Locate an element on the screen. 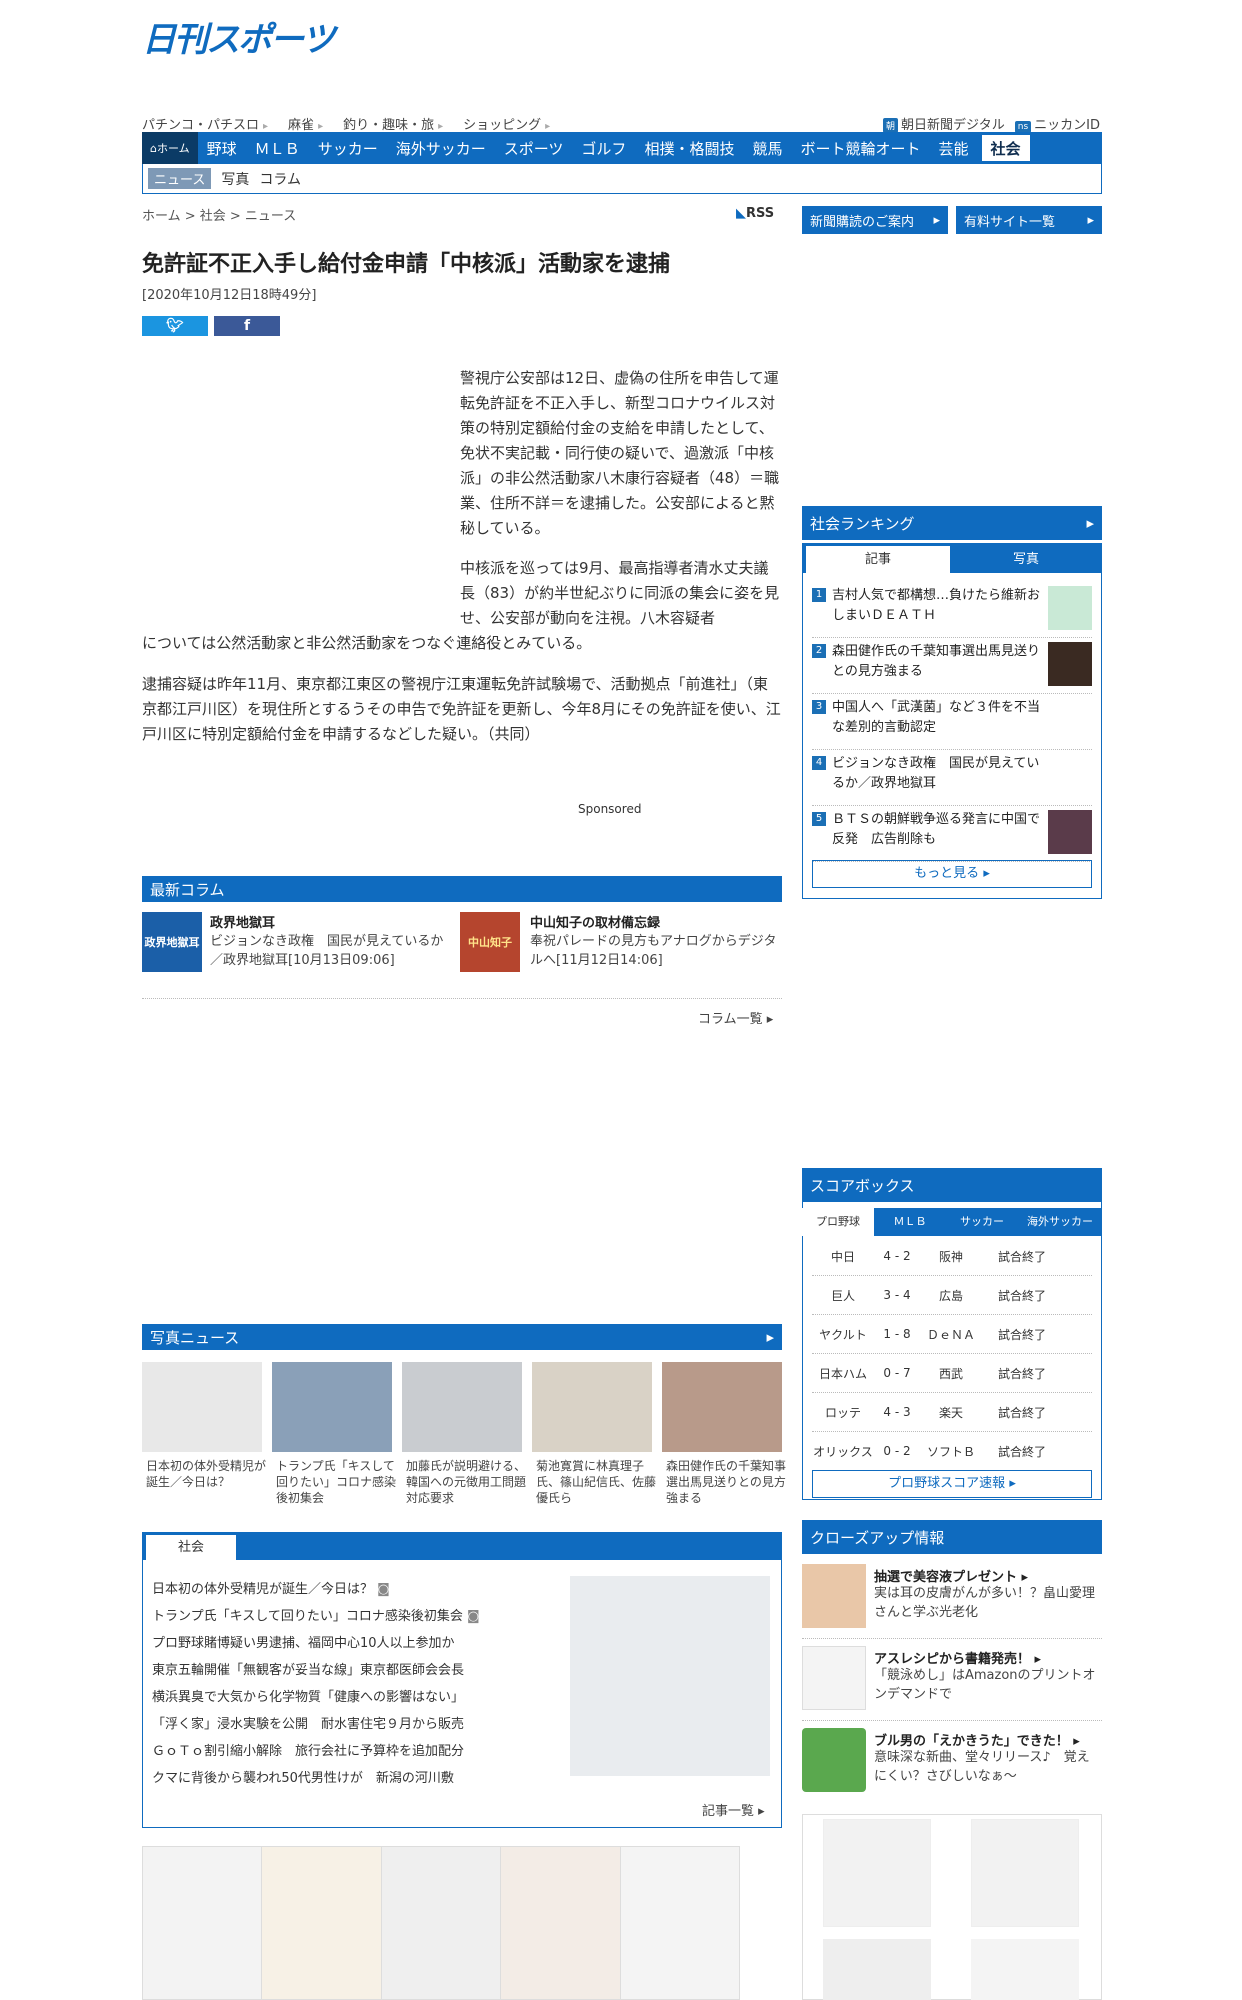 Image resolution: width=1242 pixels, height=2000 pixels. photo-caption: 日本初の体外受精児が誕生／今日は？ is located at coordinates (206, 1474).